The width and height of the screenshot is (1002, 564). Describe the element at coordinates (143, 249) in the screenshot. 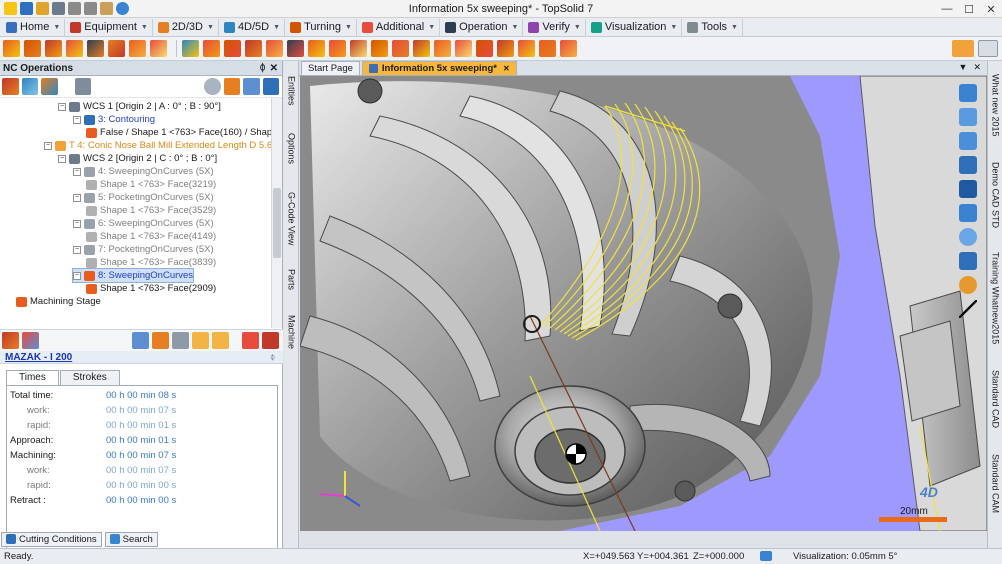

I see `tree-row: − 7: PocketingOnCurves (5X)` at that location.